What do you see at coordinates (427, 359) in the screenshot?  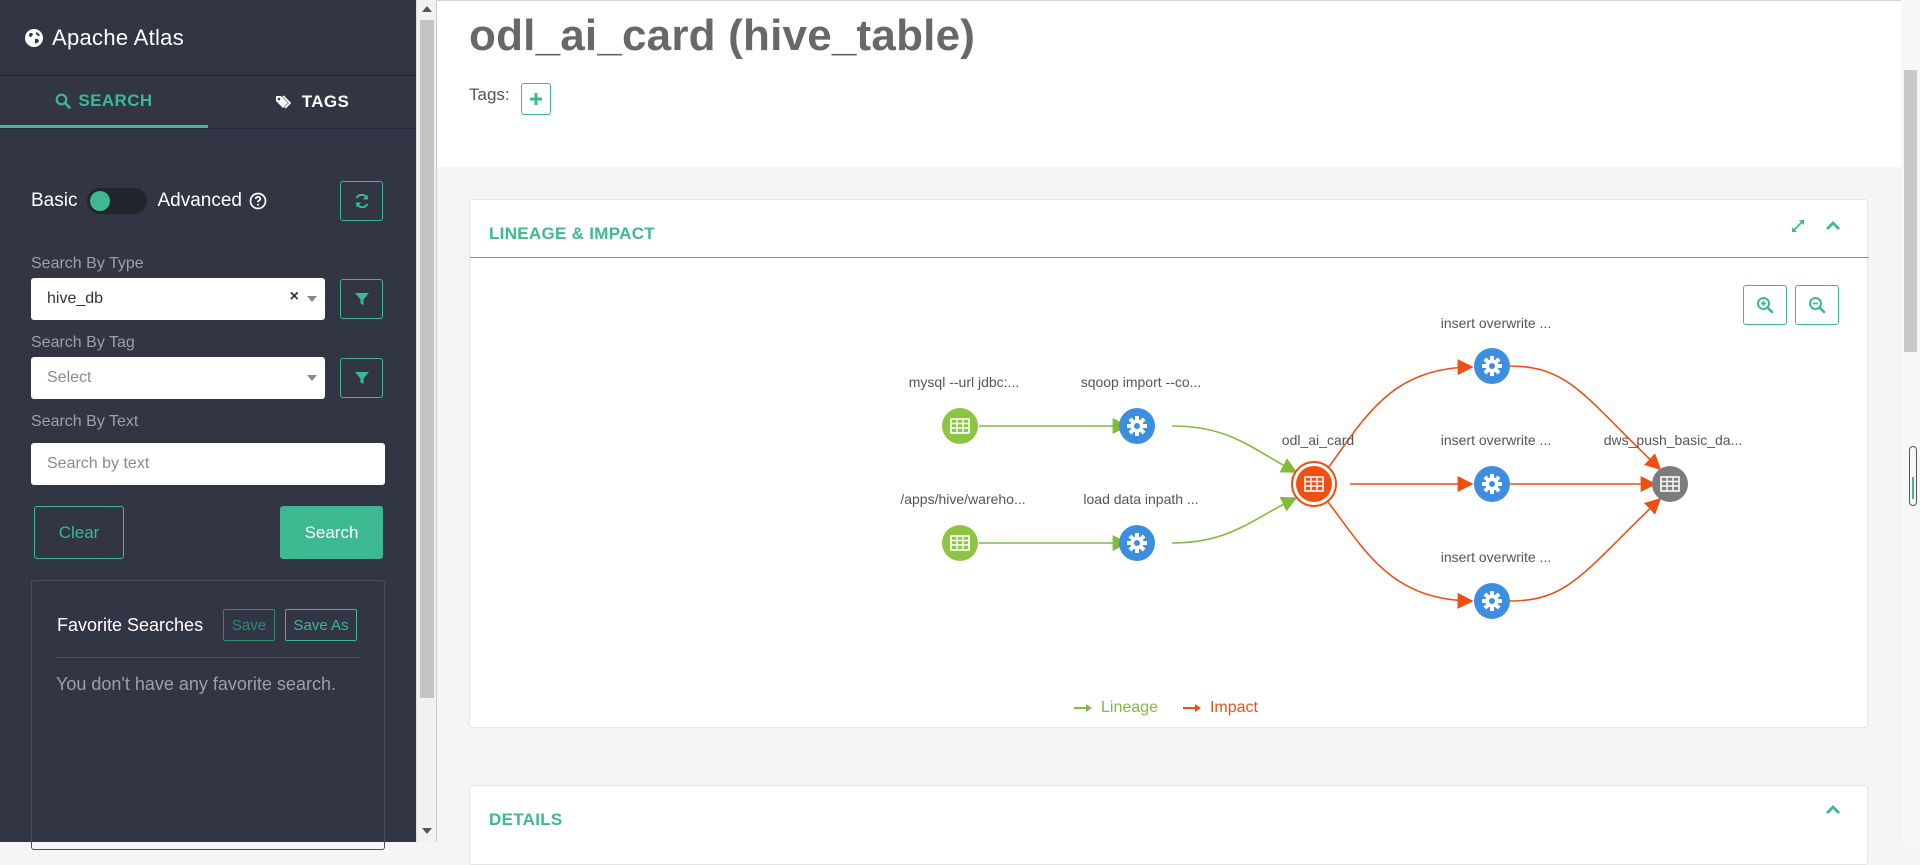 I see `sidebar-scroll-thumb` at bounding box center [427, 359].